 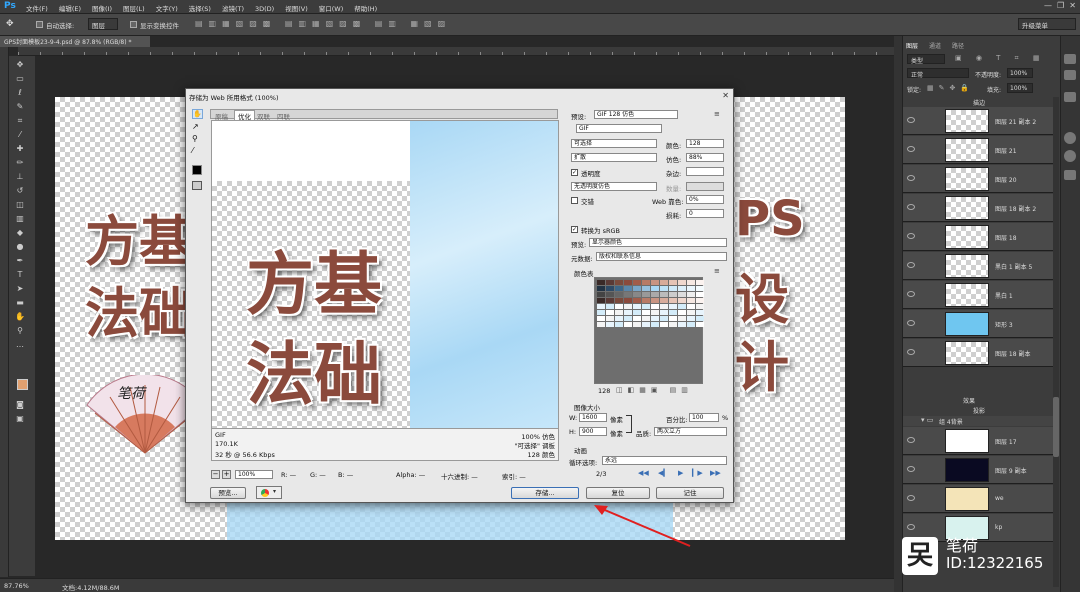 What do you see at coordinates (664, 460) in the screenshot?
I see `loop-select: 永远` at bounding box center [664, 460].